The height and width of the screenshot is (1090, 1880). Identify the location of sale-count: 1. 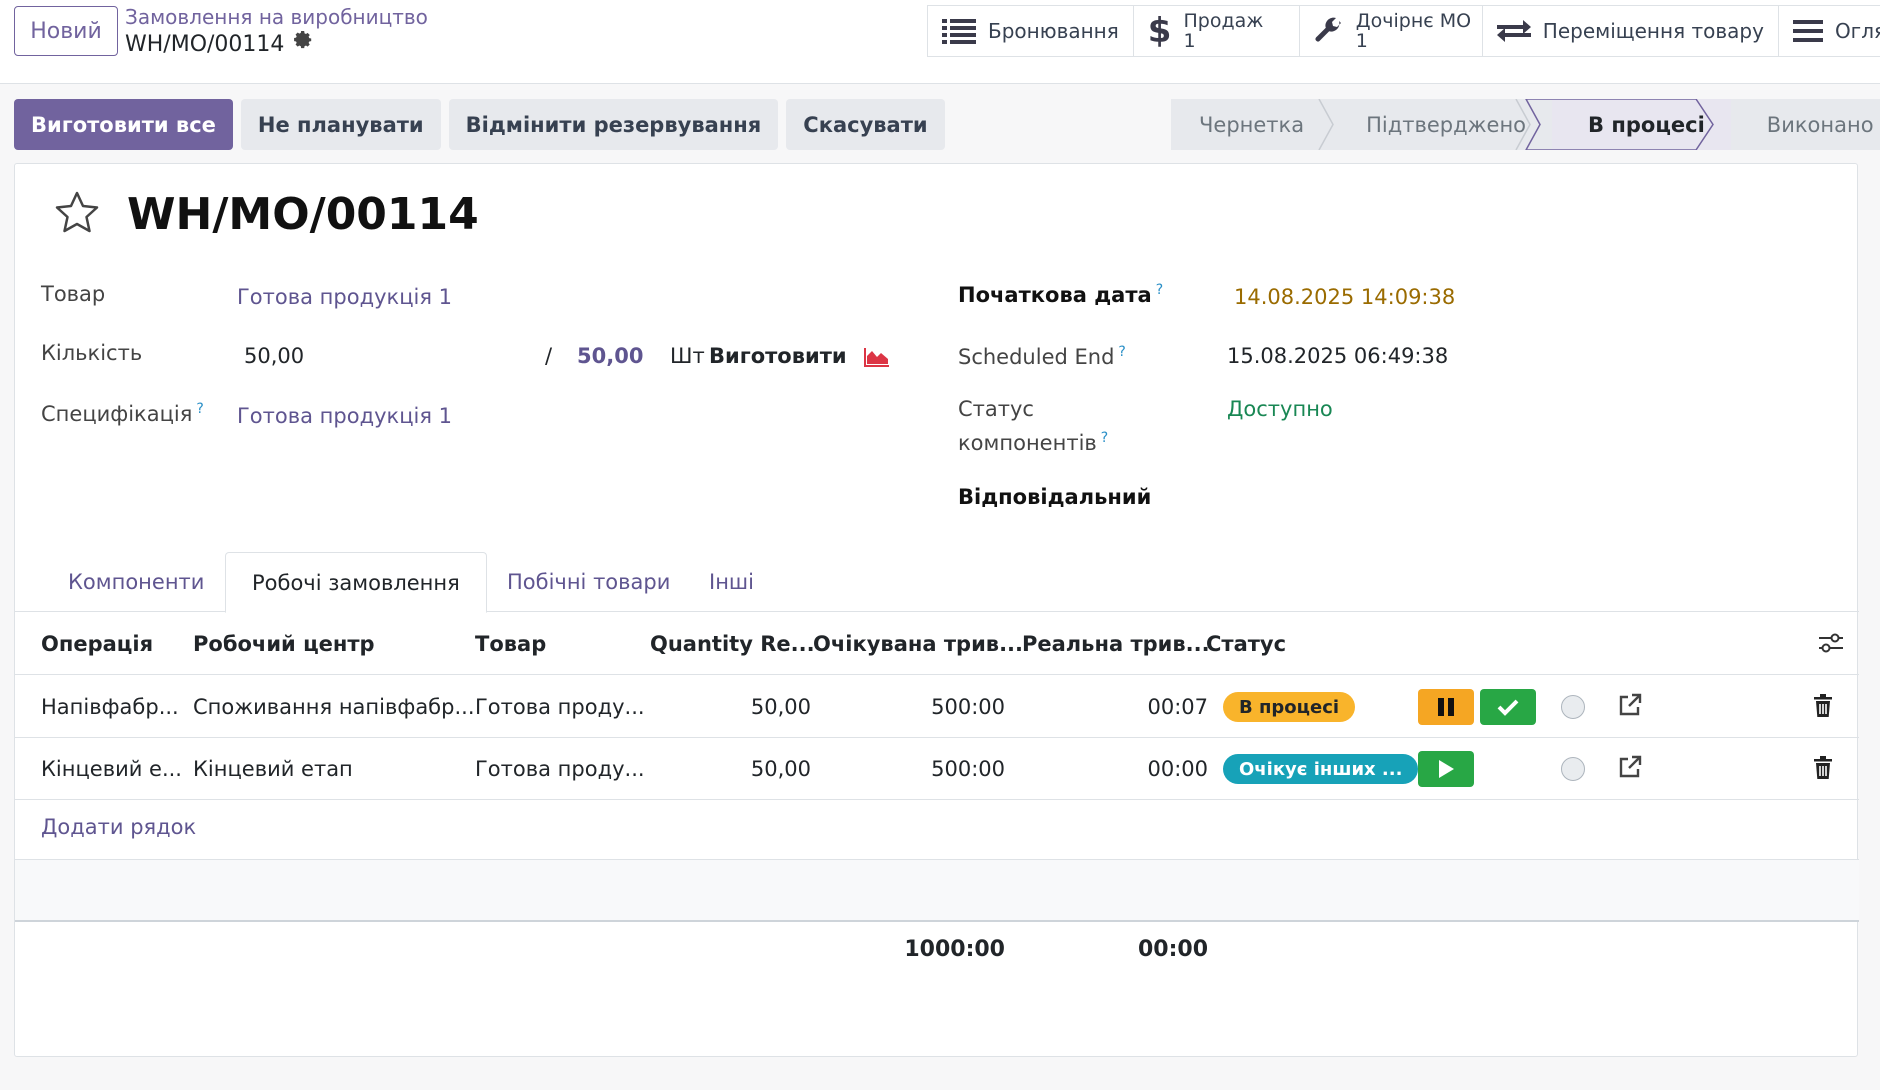
(1189, 41).